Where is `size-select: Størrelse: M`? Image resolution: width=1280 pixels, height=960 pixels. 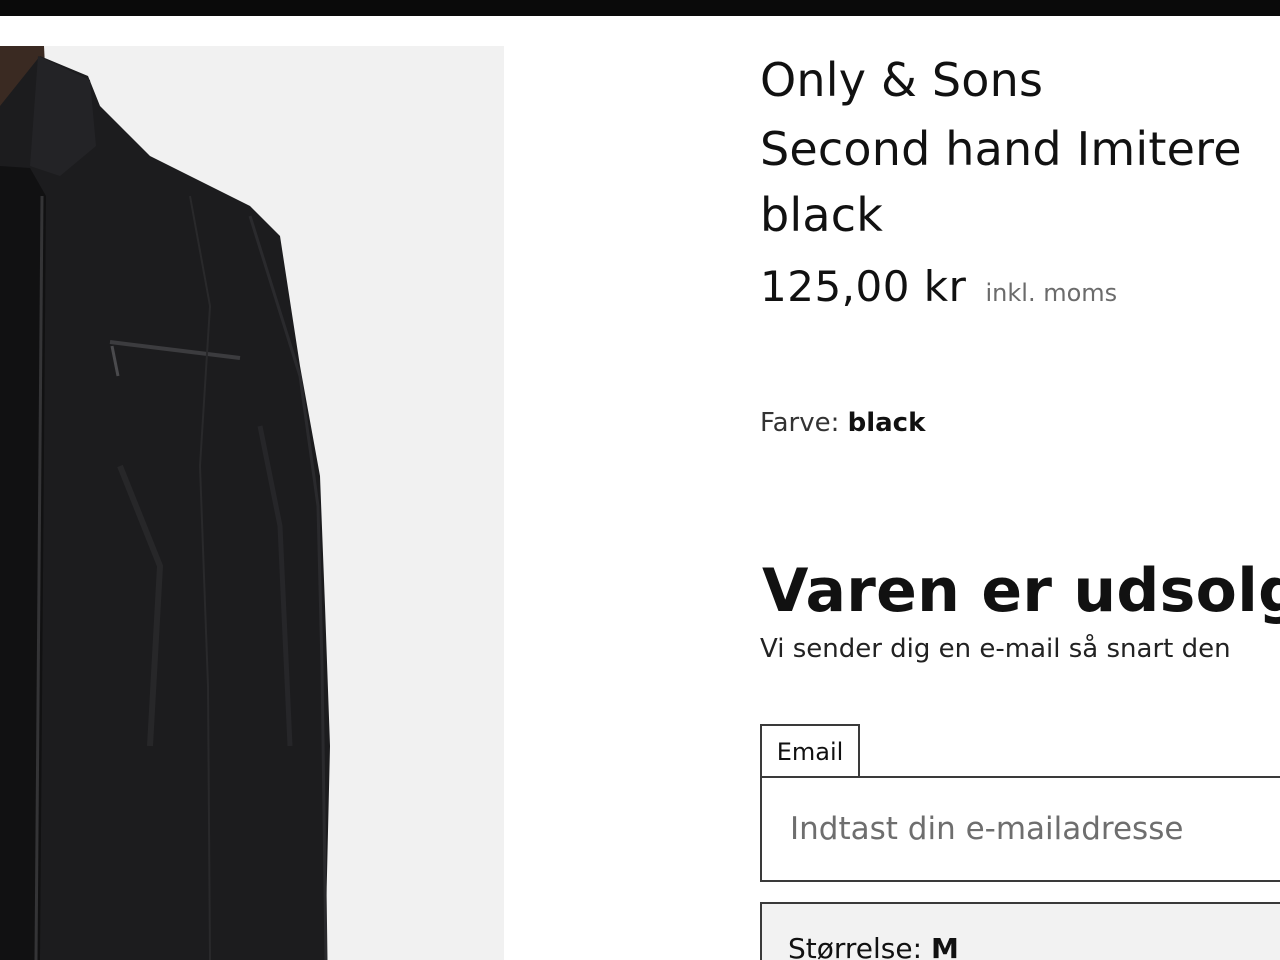 size-select: Størrelse: M is located at coordinates (1020, 931).